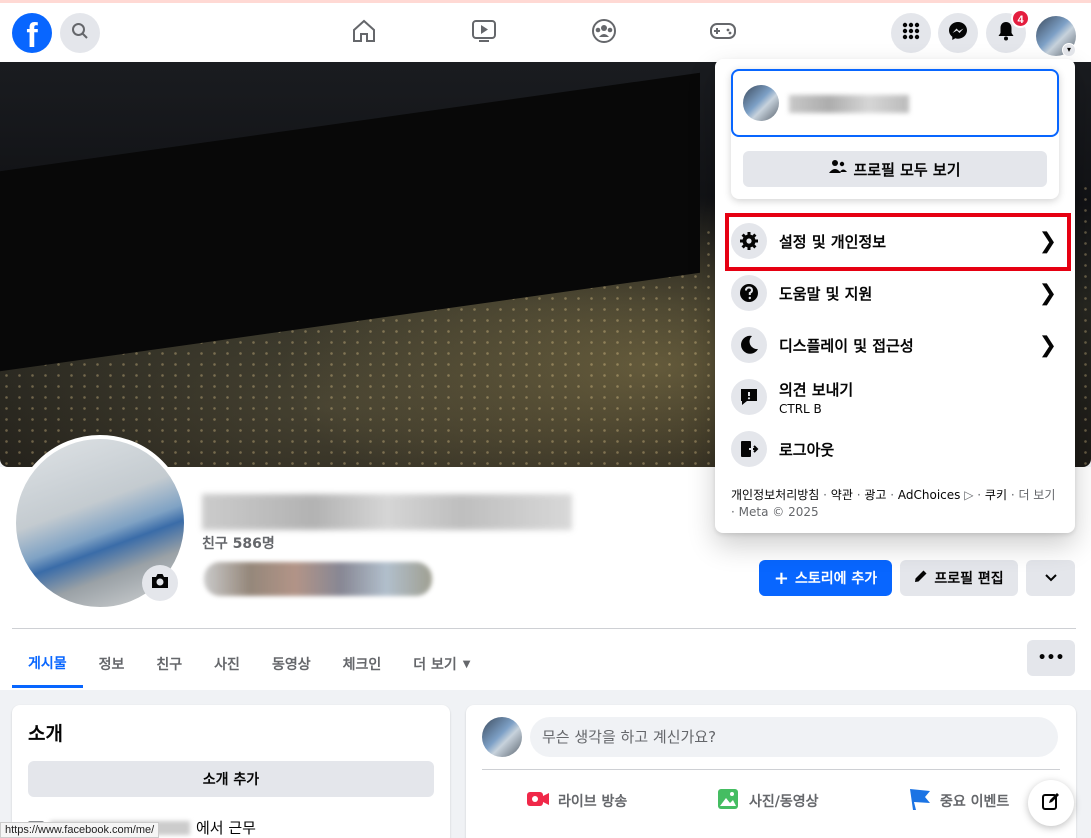 The image size is (1091, 838). I want to click on messenger-button, so click(958, 33).